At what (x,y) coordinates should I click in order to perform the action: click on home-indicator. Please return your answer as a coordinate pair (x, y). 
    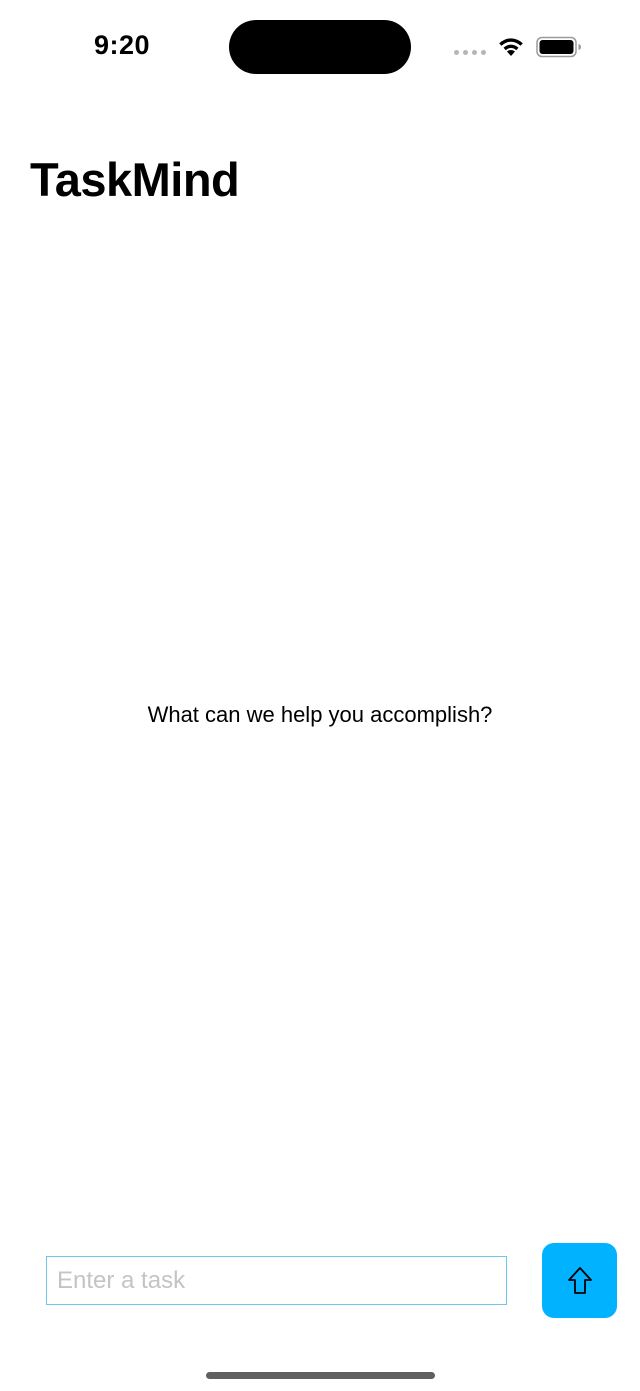
    Looking at the image, I should click on (320, 1375).